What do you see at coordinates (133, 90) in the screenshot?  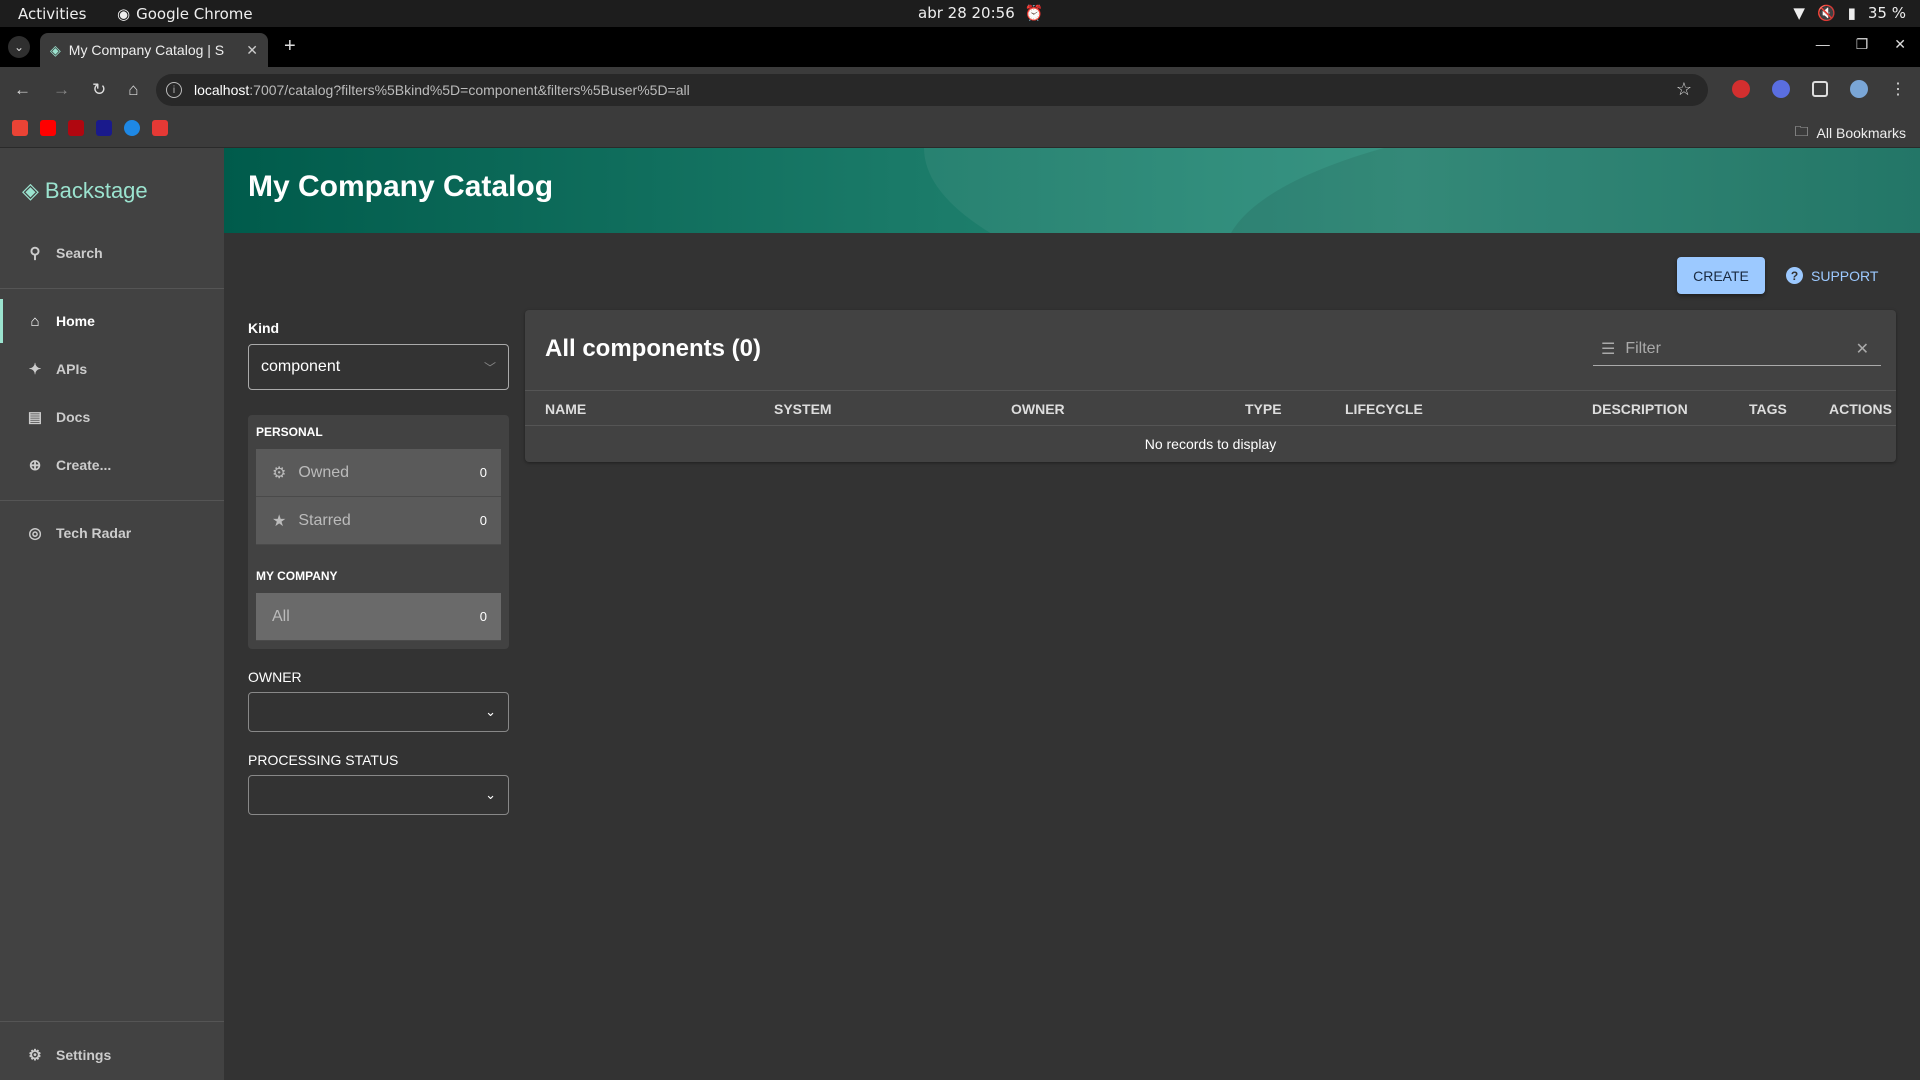 I see `home-browser-icon: ⌂` at bounding box center [133, 90].